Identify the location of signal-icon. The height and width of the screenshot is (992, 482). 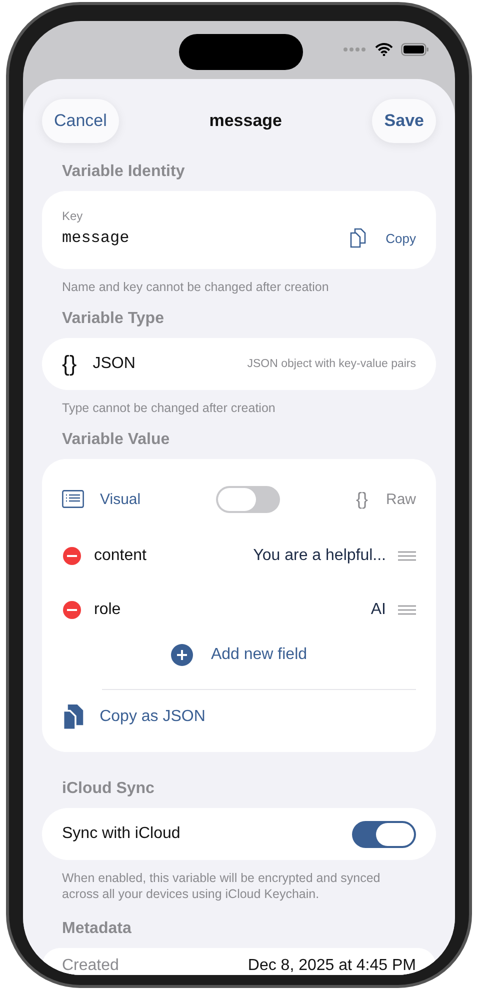
(355, 49).